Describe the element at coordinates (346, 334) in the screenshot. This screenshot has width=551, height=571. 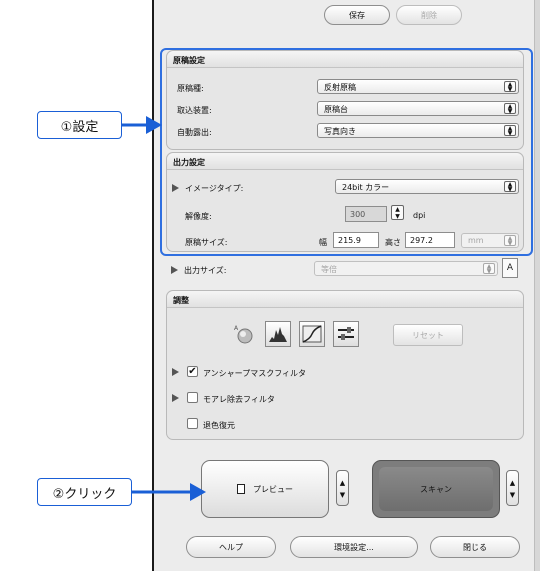
I see `image-adjust-icon` at that location.